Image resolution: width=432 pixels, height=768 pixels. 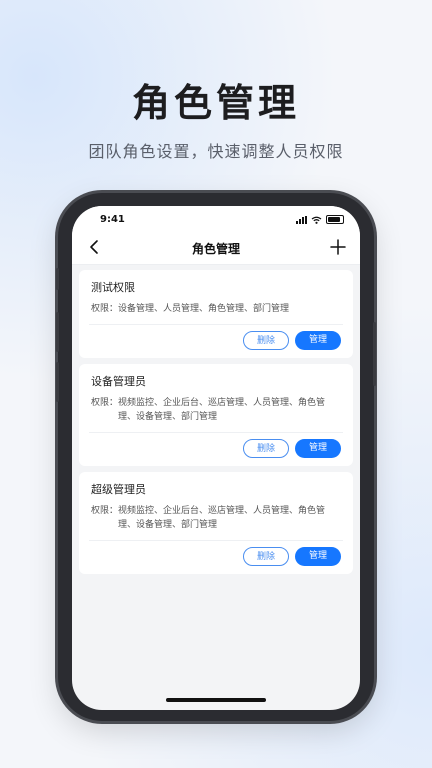 What do you see at coordinates (216, 151) in the screenshot?
I see `page-subtitle: 团队角色设置，快速调整人员权限` at bounding box center [216, 151].